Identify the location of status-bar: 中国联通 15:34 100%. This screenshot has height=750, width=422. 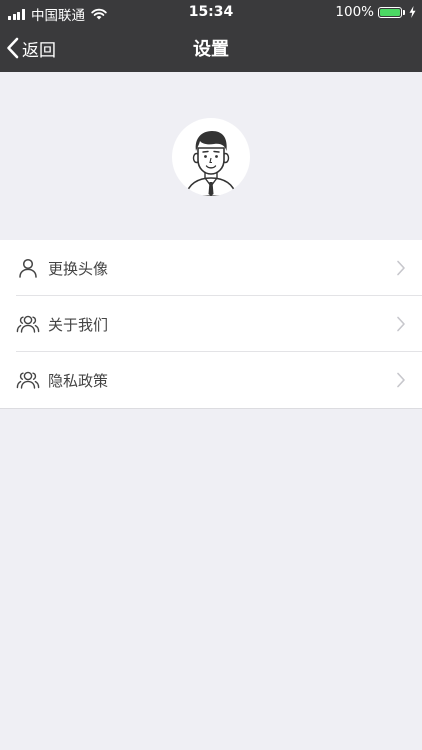
(211, 12).